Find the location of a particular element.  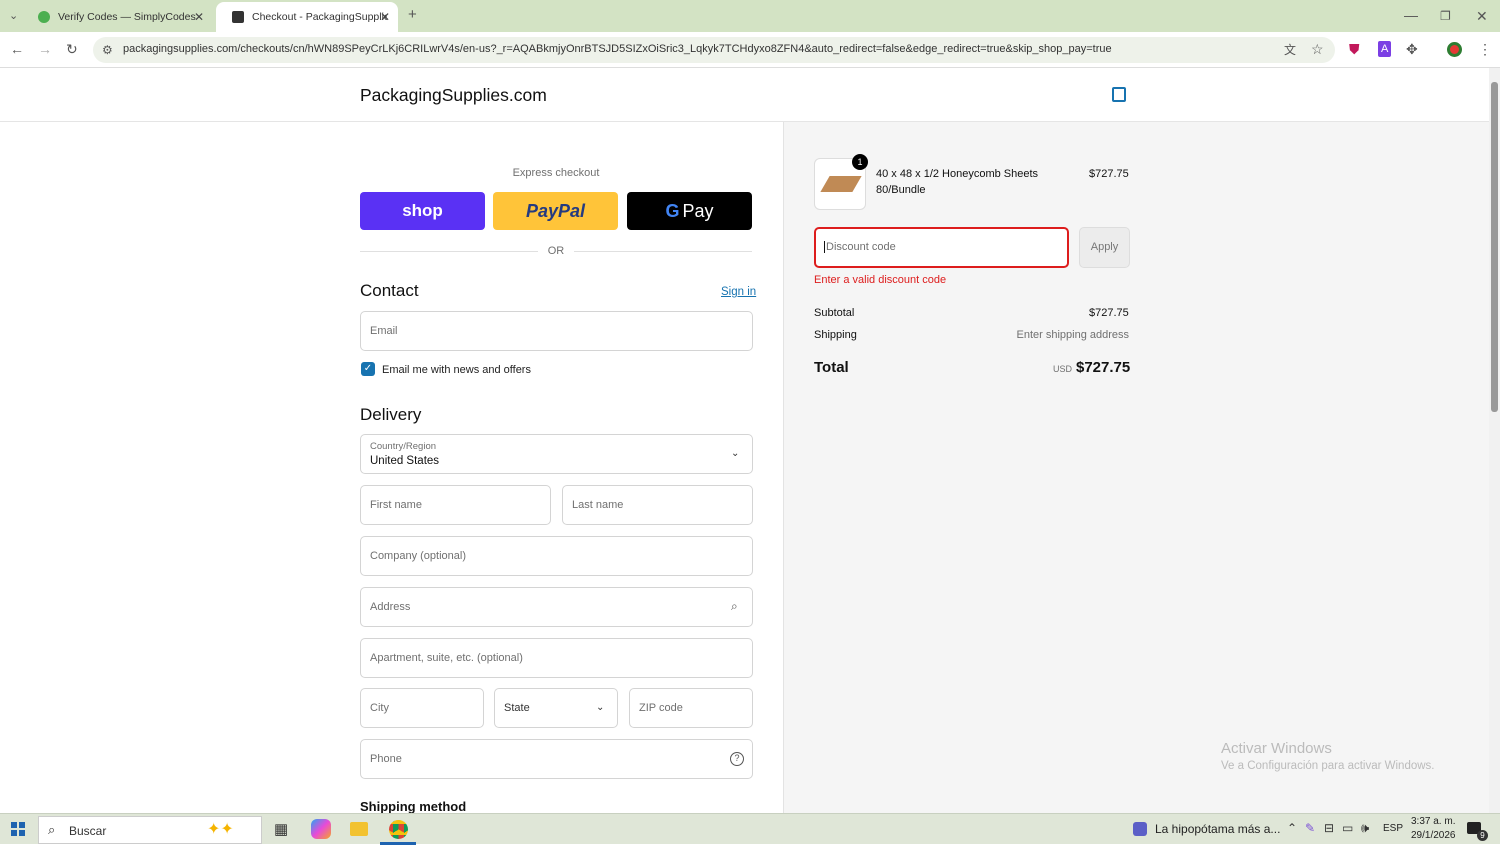

simplycodes-favicon-icon is located at coordinates (44, 17).